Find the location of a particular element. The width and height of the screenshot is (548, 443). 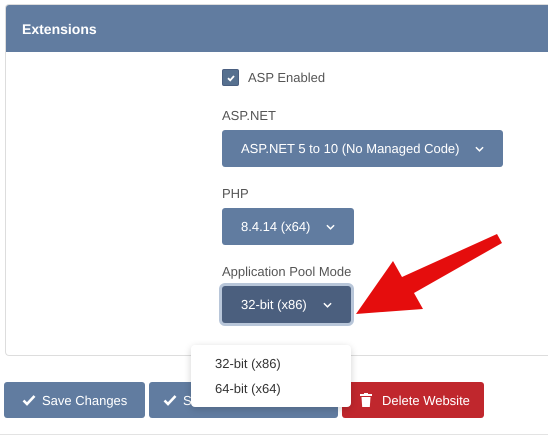

panel-title: Extensions is located at coordinates (59, 28).